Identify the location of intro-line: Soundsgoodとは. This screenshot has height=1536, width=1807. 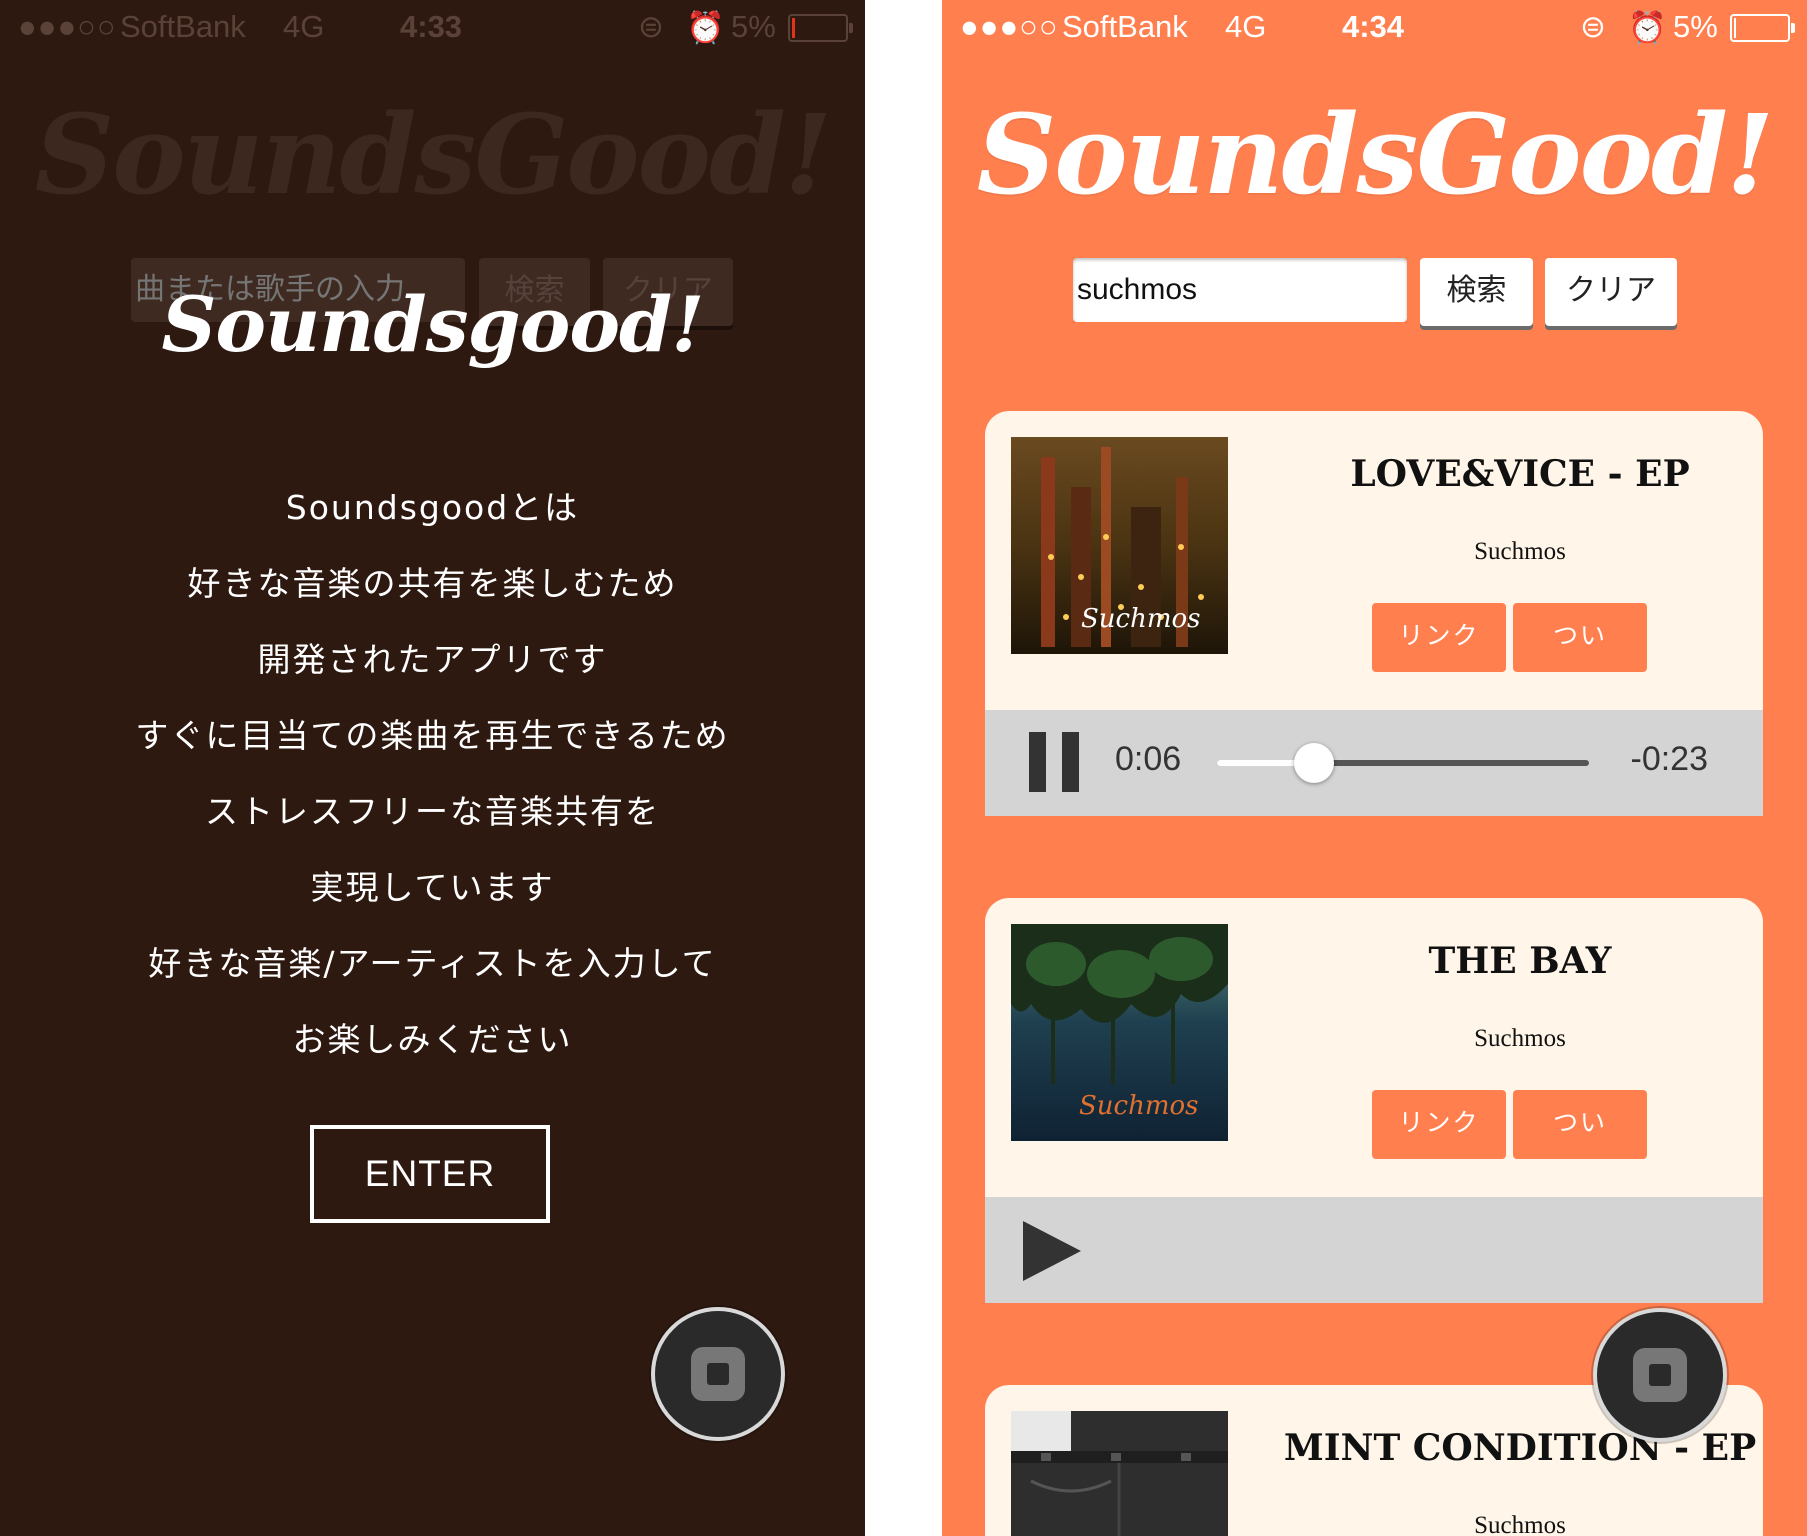
(432, 507).